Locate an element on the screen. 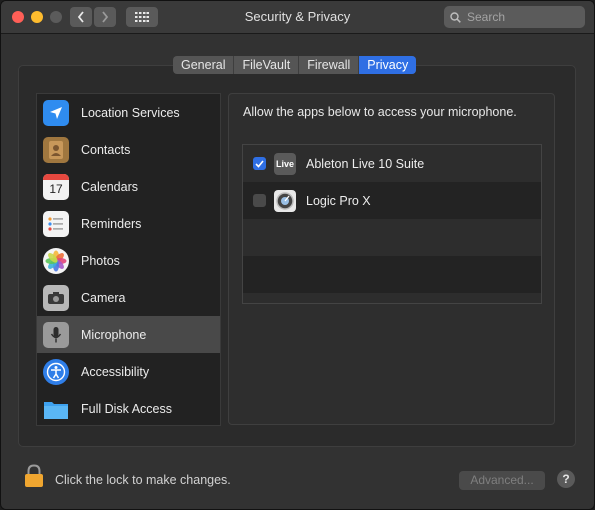  chevron-left-icon is located at coordinates (80, 17).